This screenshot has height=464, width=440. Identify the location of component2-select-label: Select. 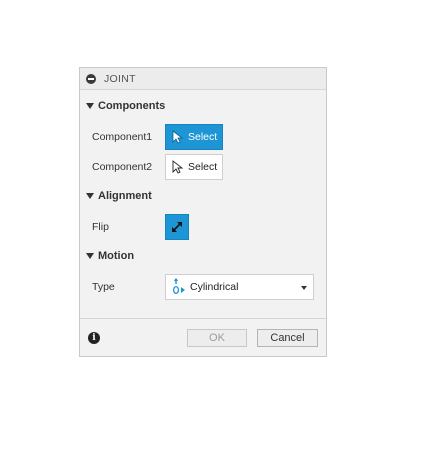
(203, 167).